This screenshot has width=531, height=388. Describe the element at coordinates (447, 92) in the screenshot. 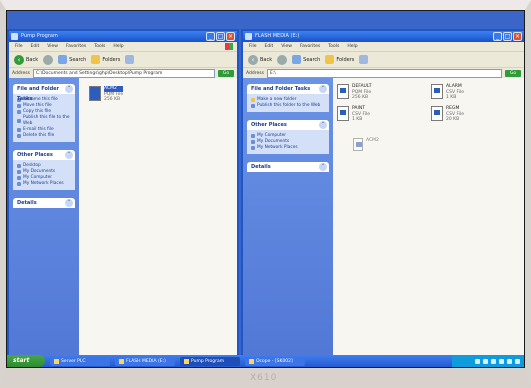

I see `file-item: ALARM CSV File 1 KB` at that location.